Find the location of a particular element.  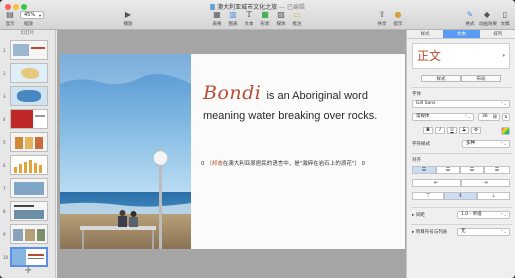

play-icon: ▶ is located at coordinates (128, 14).